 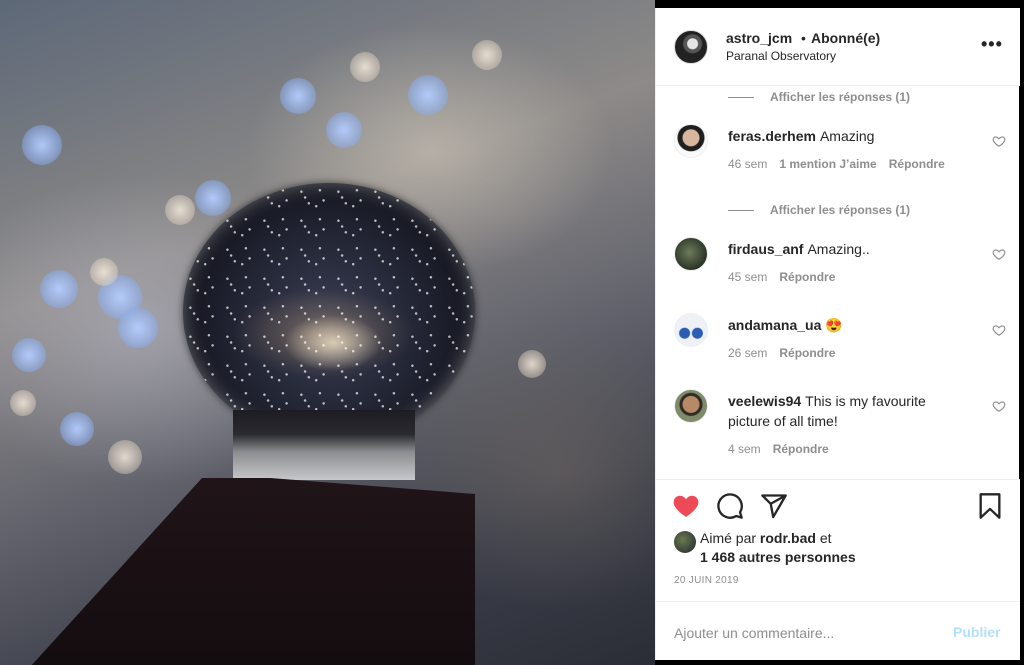 I want to click on add-comment-bar: Publier, so click(x=838, y=631).